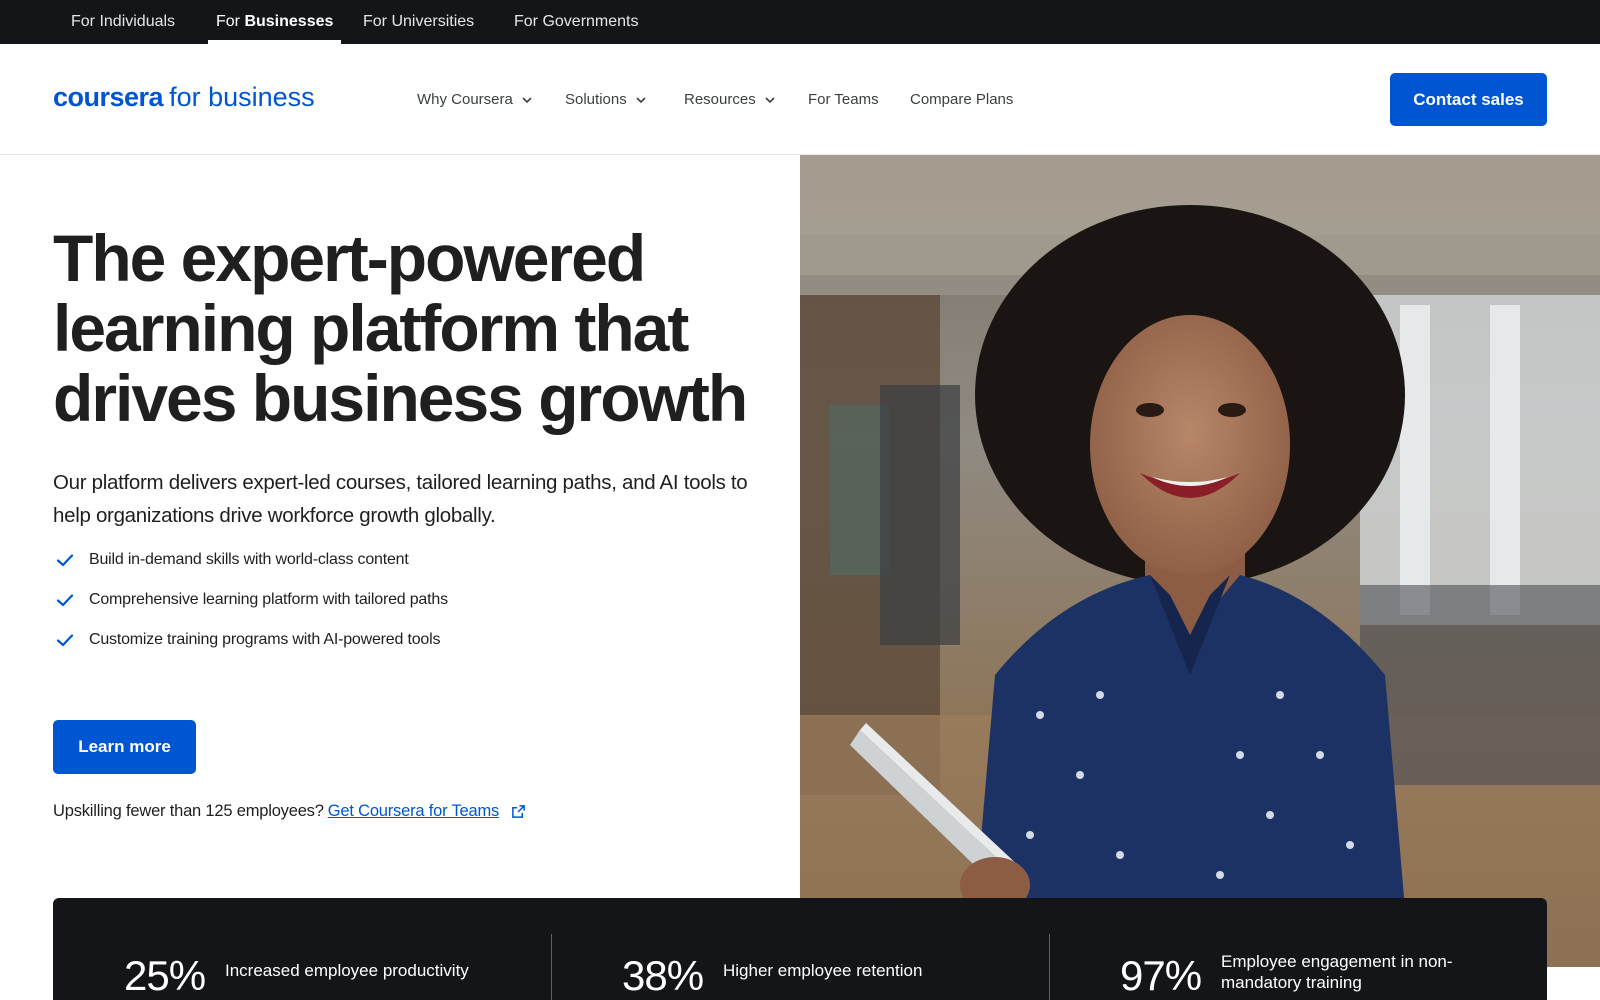  What do you see at coordinates (347, 970) in the screenshot?
I see `stat-label: Increased employee productivity` at bounding box center [347, 970].